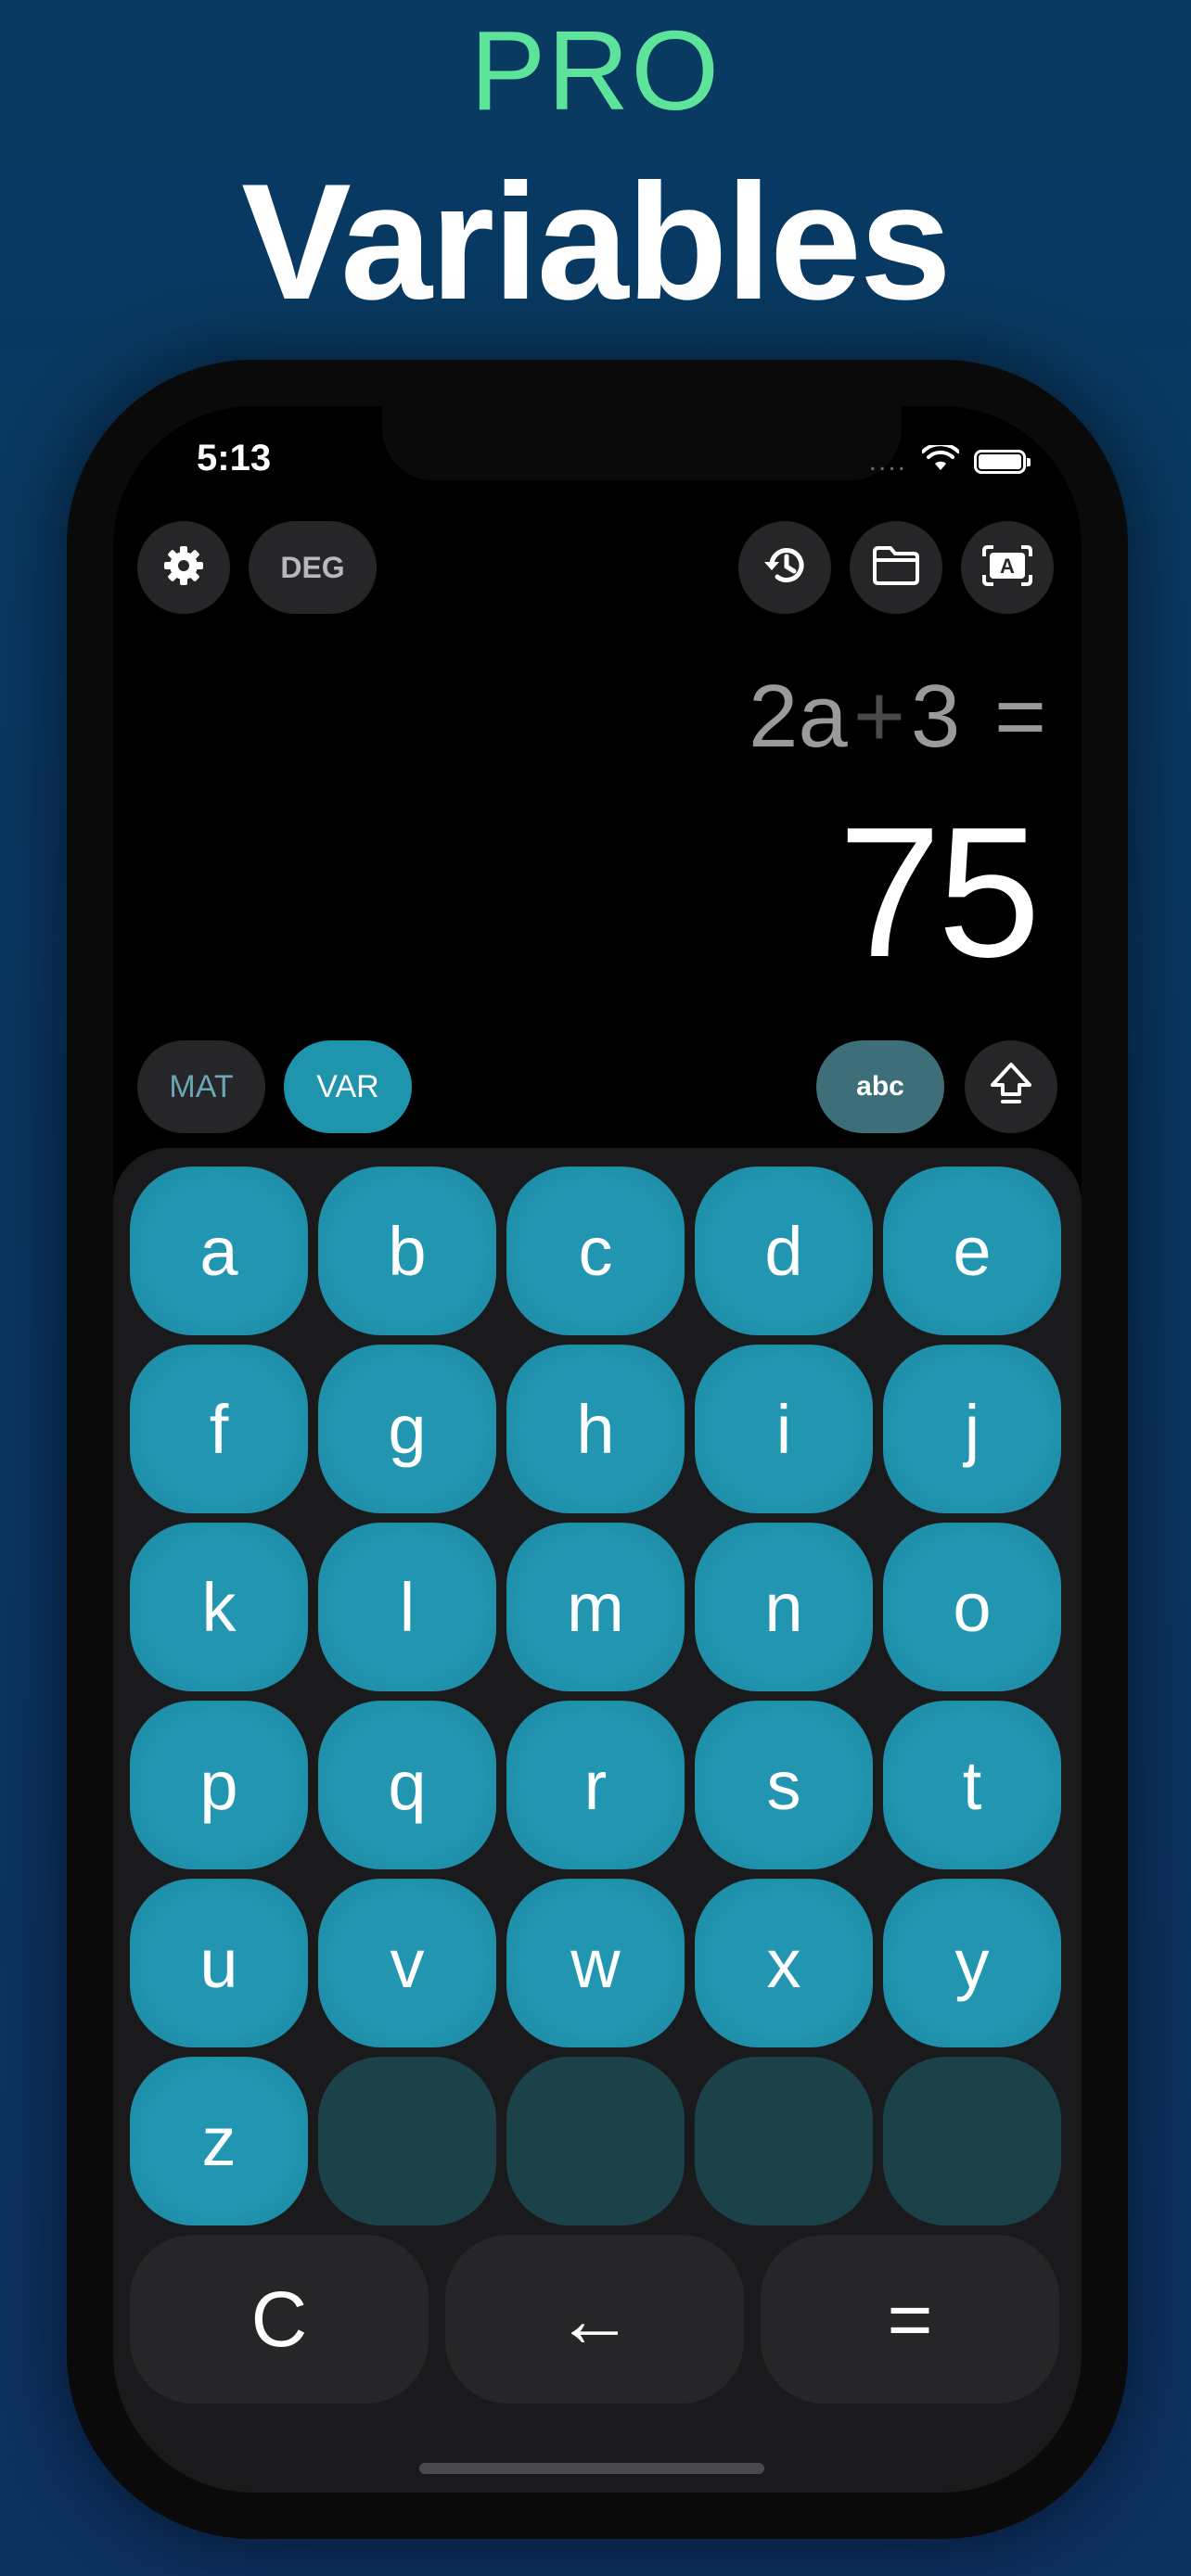 The height and width of the screenshot is (2576, 1191). I want to click on key-e: e, so click(972, 1251).